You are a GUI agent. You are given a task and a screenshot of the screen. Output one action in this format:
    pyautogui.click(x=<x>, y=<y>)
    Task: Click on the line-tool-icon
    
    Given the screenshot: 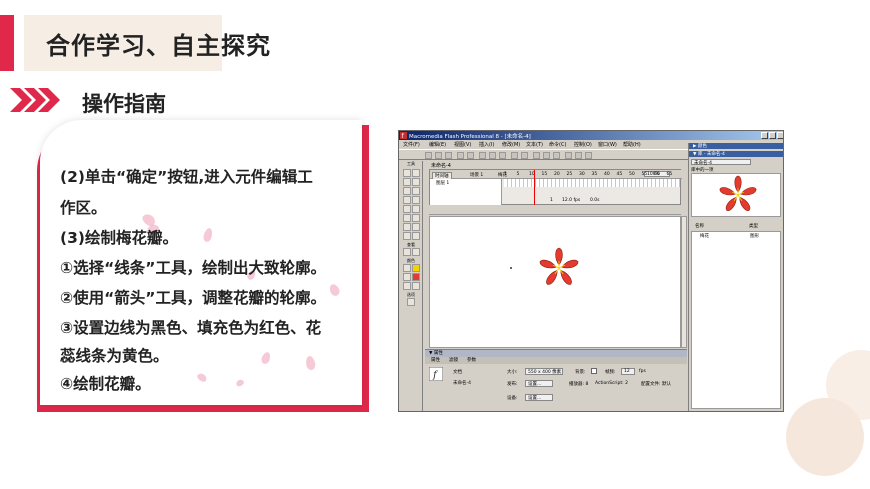 What is the action you would take?
    pyautogui.click(x=407, y=182)
    